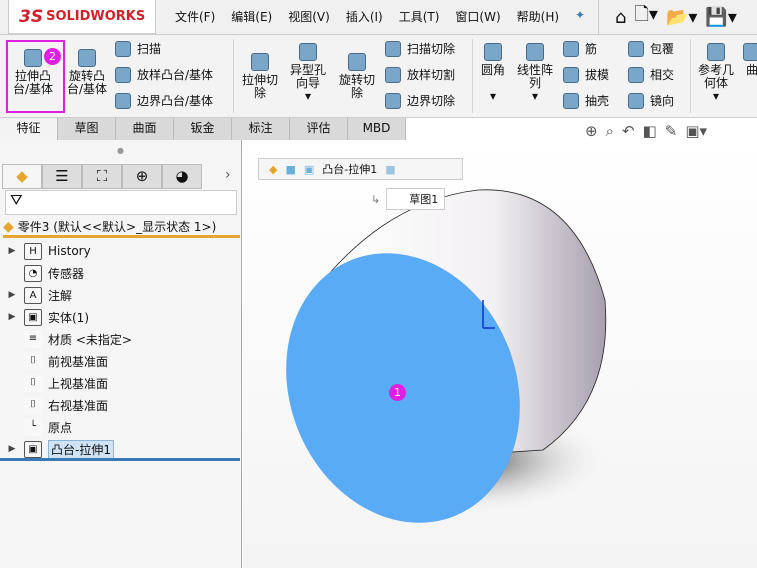  Describe the element at coordinates (182, 176) in the screenshot. I see `display-manager-tab-icon: ◕` at that location.